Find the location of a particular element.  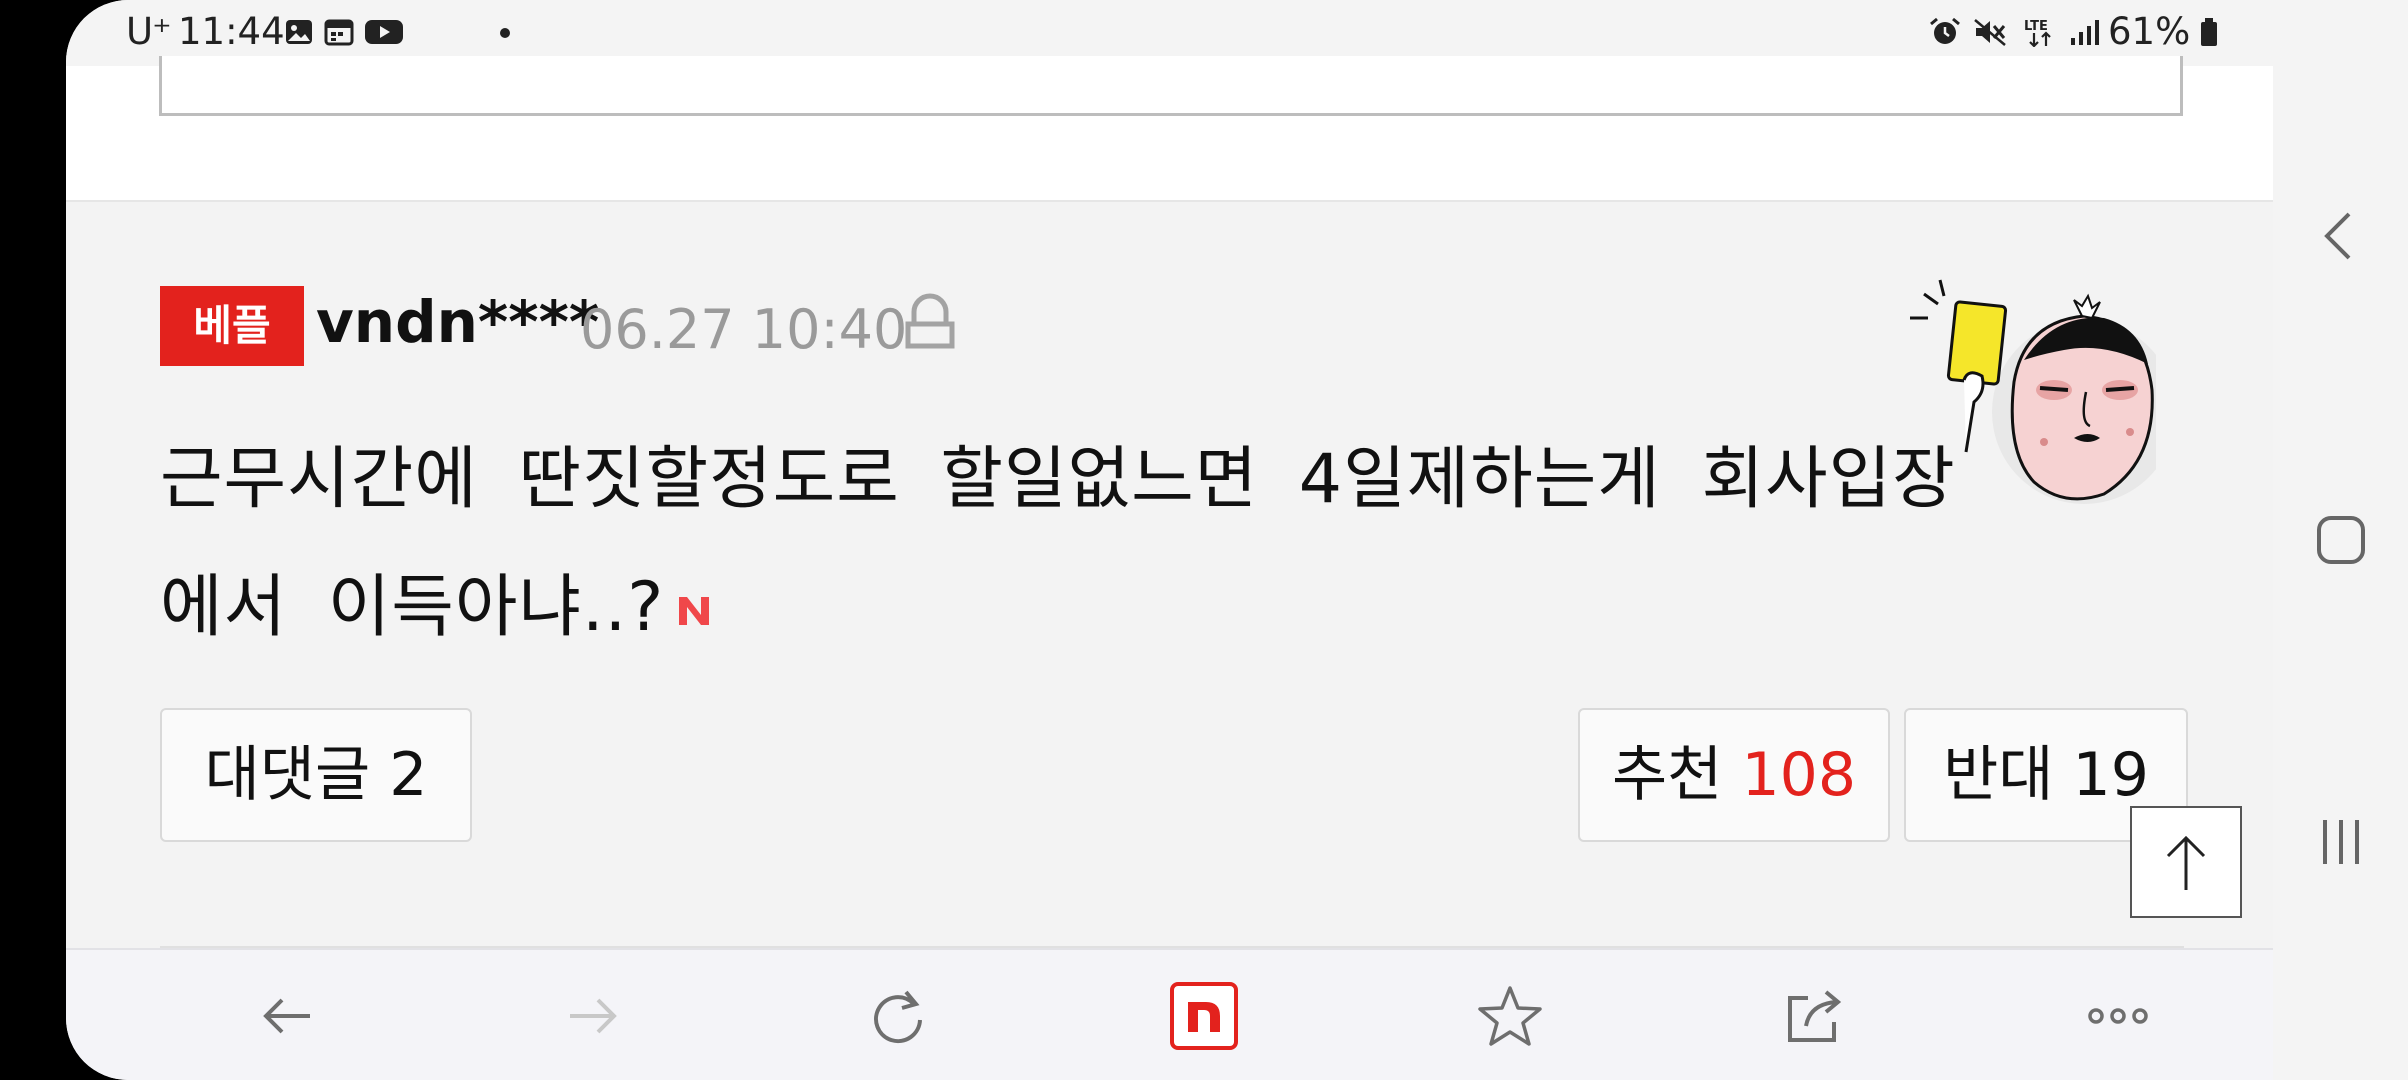

calendar-icon is located at coordinates (339, 32).